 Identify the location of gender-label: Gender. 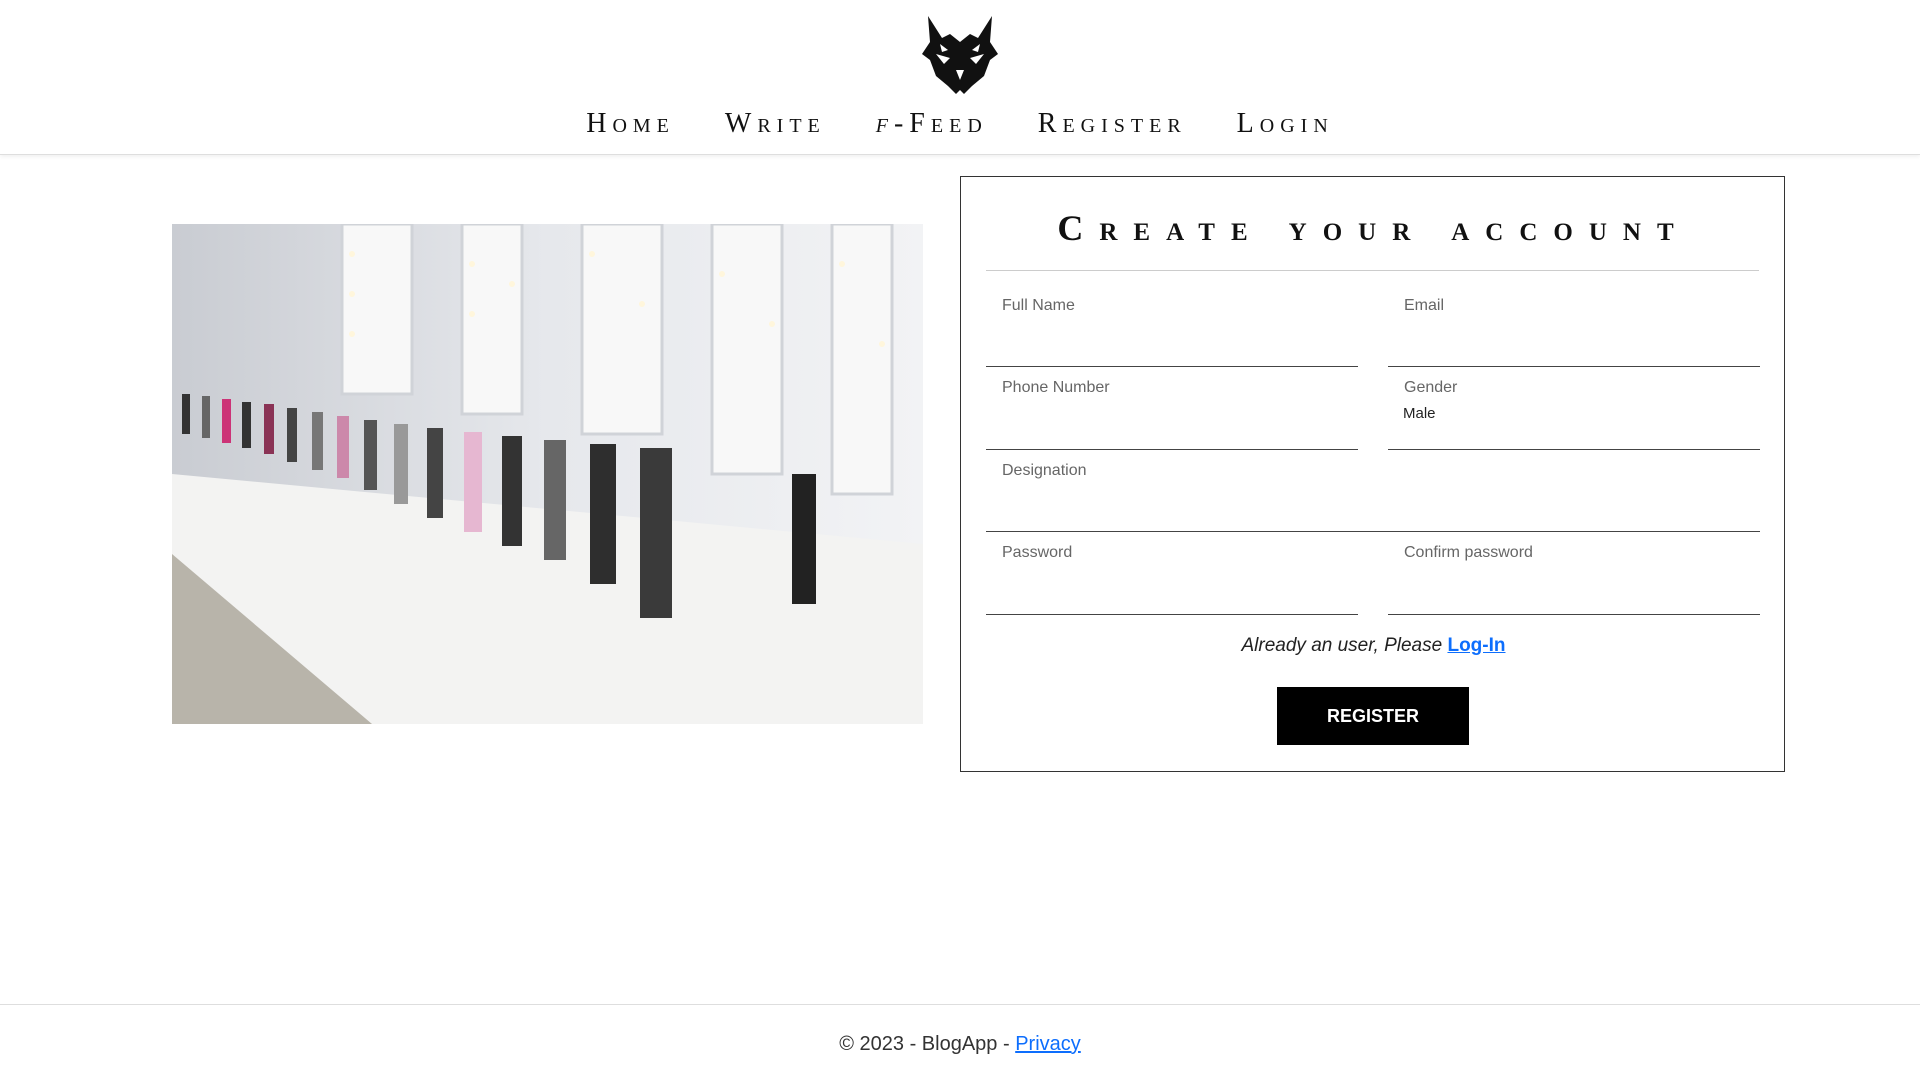
(1431, 387).